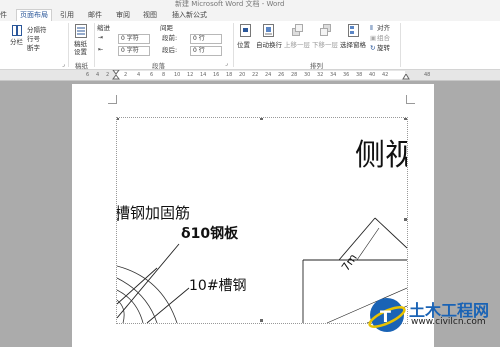 The width and height of the screenshot is (500, 347). I want to click on columns-icon, so click(17, 30).